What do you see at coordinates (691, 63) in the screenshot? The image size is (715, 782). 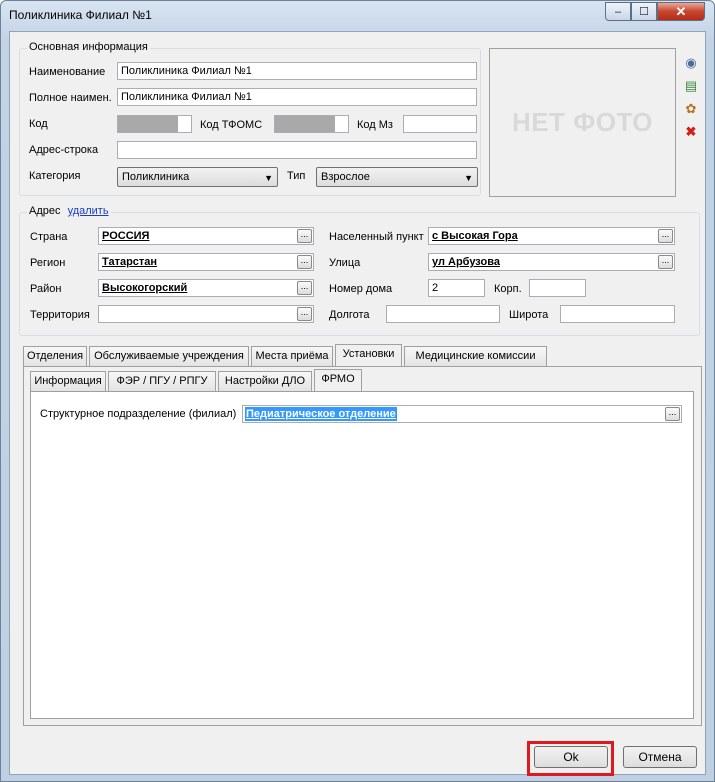 I see `camera-icon: ◉` at bounding box center [691, 63].